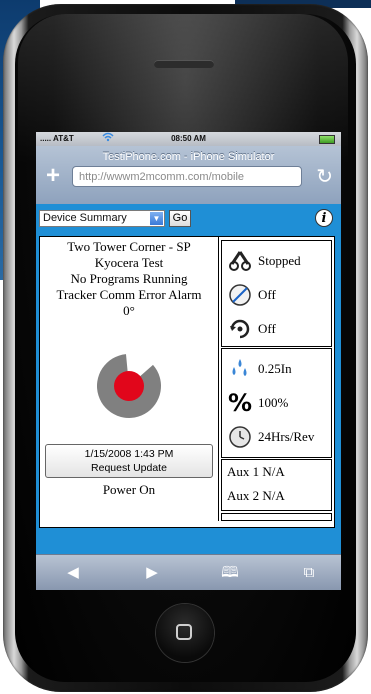  I want to click on alarm-status: Tracker Comm Error Alarm, so click(129, 294).